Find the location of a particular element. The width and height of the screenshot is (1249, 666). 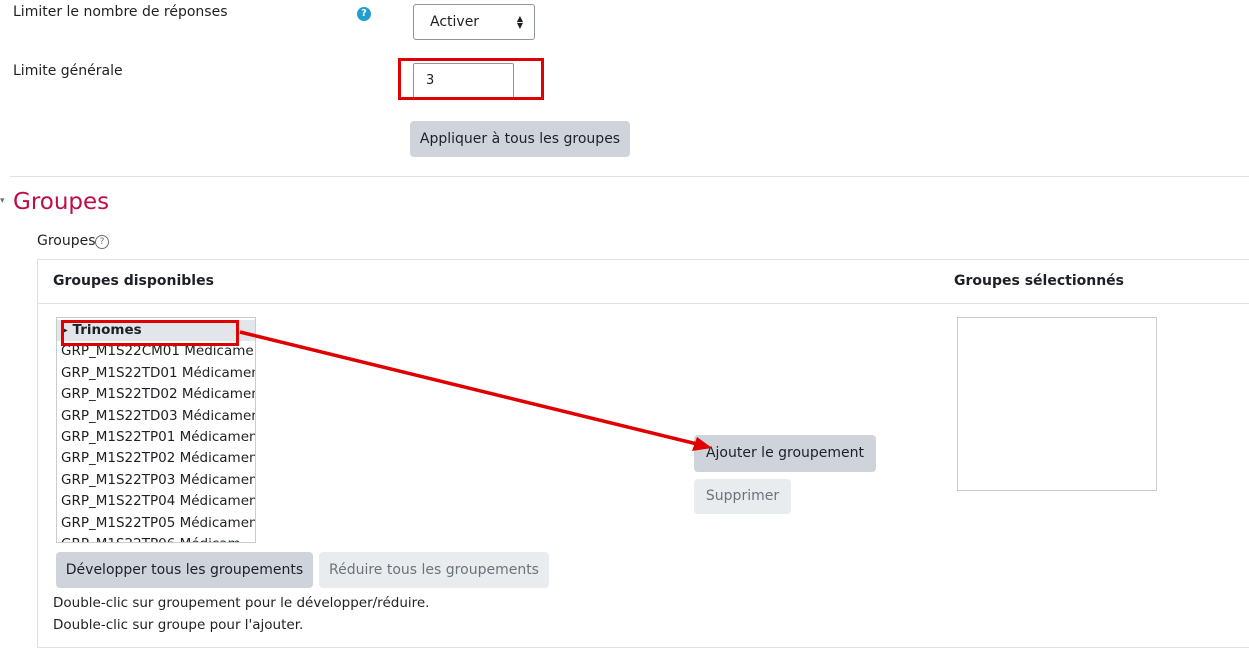

arrow-head is located at coordinates (702, 444).